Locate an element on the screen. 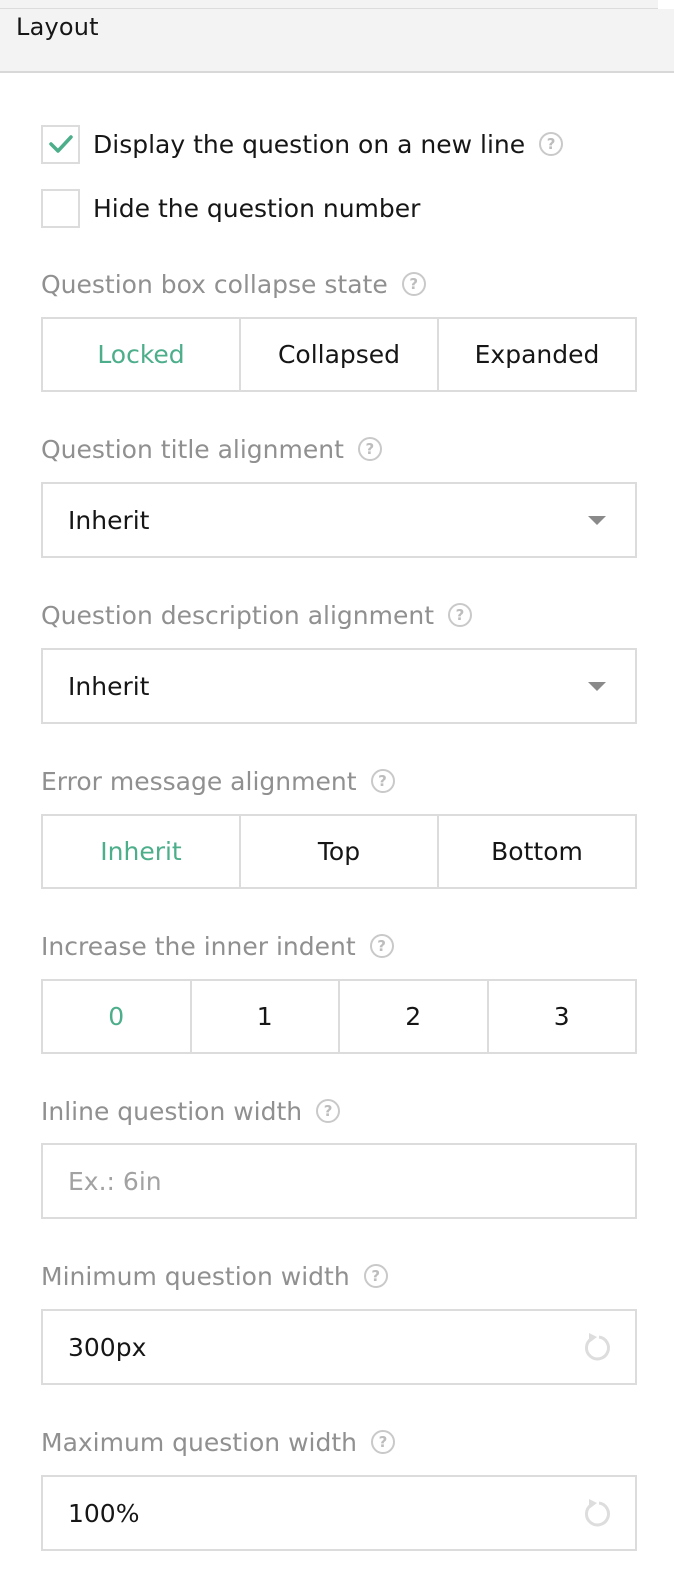 The image size is (674, 1572). collapse-option-collapsed: Collapsed is located at coordinates (338, 354).